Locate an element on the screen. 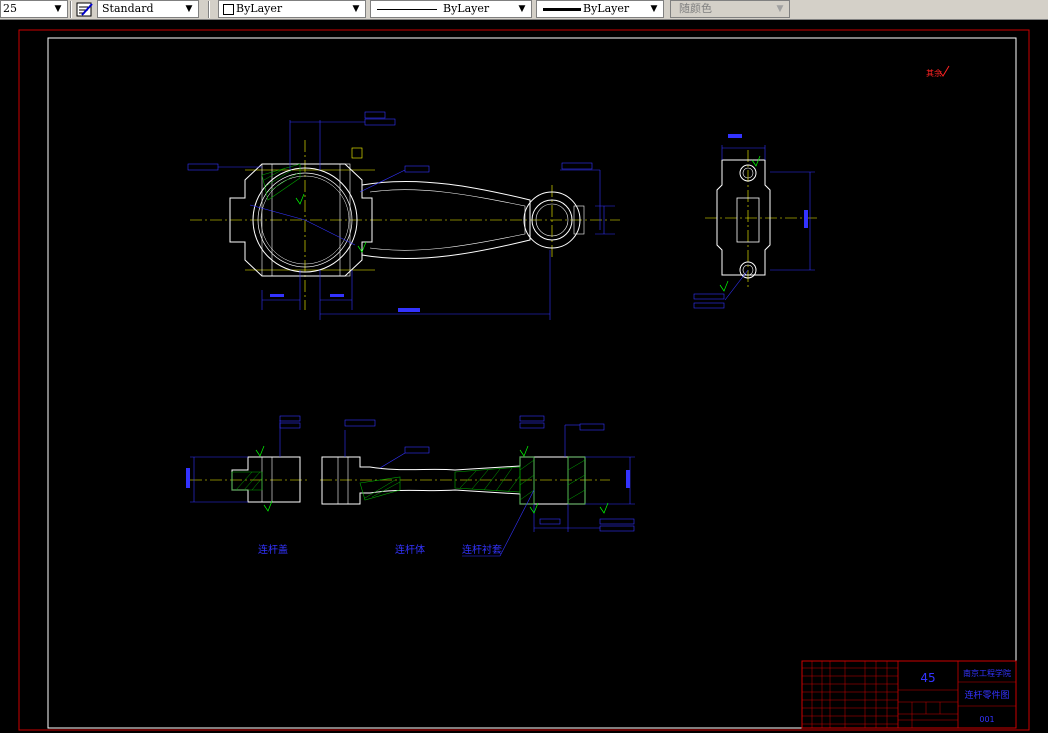 This screenshot has height=733, width=1048. roughness-note: 其余 is located at coordinates (938, 71).